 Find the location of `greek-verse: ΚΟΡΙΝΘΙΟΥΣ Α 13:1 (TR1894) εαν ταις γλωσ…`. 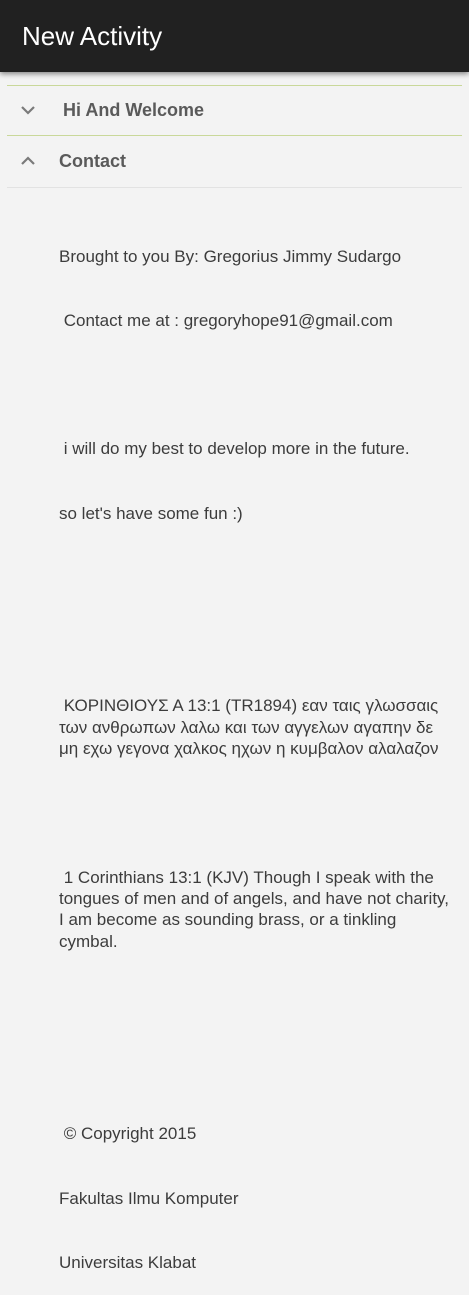

greek-verse: ΚΟΡΙΝΘΙΟΥΣ Α 13:1 (TR1894) εαν ταις γλωσ… is located at coordinates (251, 727).